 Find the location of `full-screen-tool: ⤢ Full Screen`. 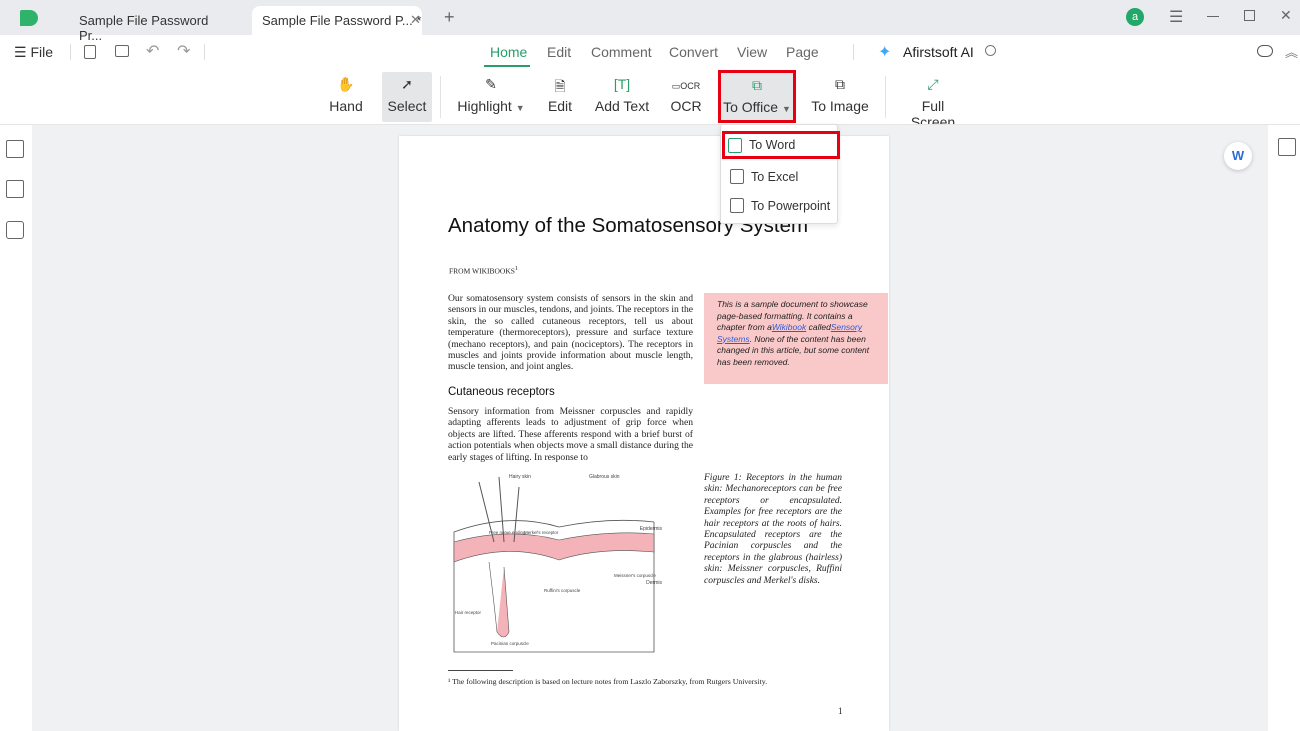

full-screen-tool: ⤢ Full Screen is located at coordinates (933, 101).